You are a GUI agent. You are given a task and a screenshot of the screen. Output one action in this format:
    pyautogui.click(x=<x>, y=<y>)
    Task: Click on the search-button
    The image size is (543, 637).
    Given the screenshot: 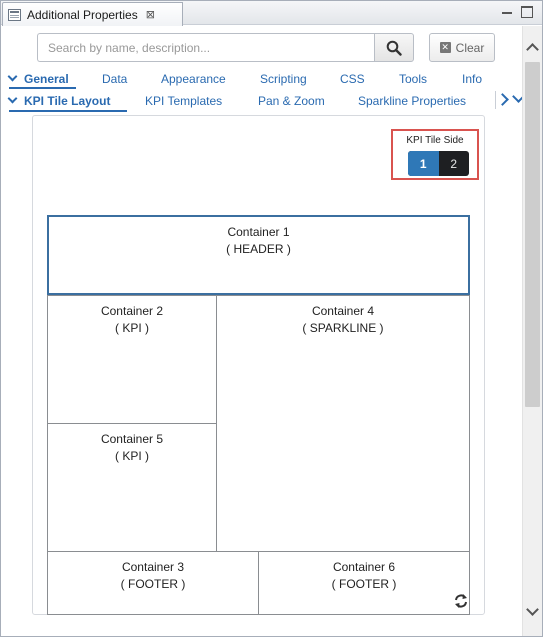 What is the action you would take?
    pyautogui.click(x=394, y=47)
    